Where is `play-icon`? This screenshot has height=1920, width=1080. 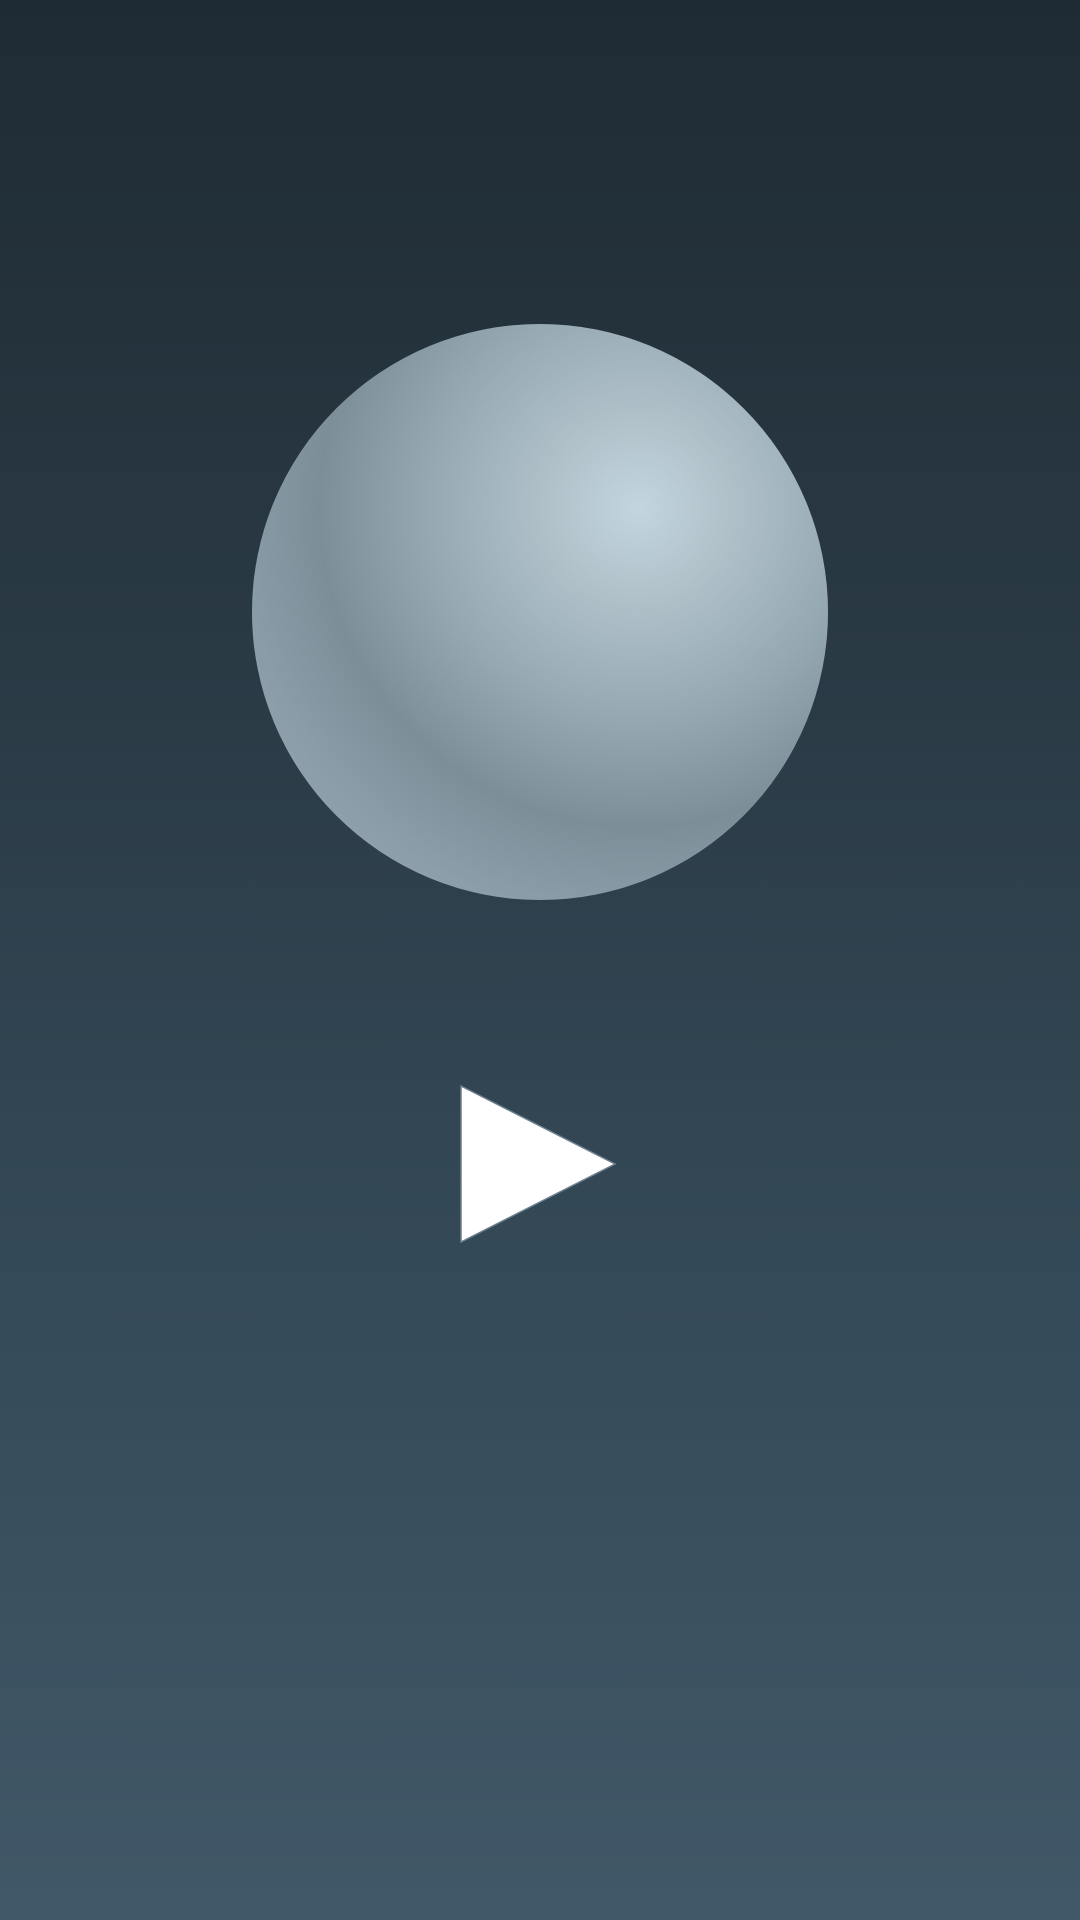
play-icon is located at coordinates (538, 1164).